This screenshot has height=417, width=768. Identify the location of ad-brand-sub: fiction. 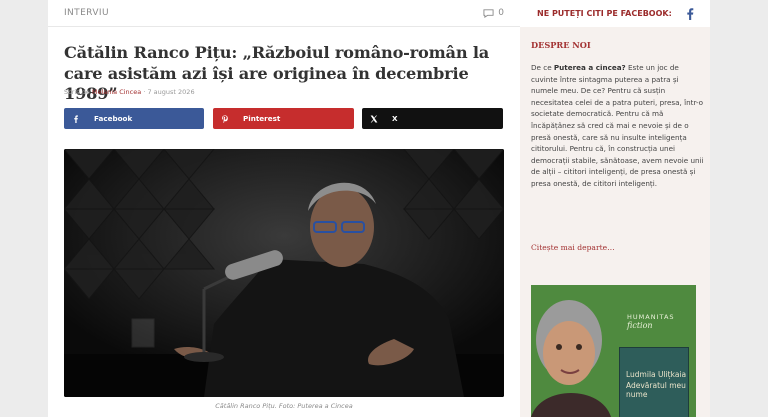
(640, 325).